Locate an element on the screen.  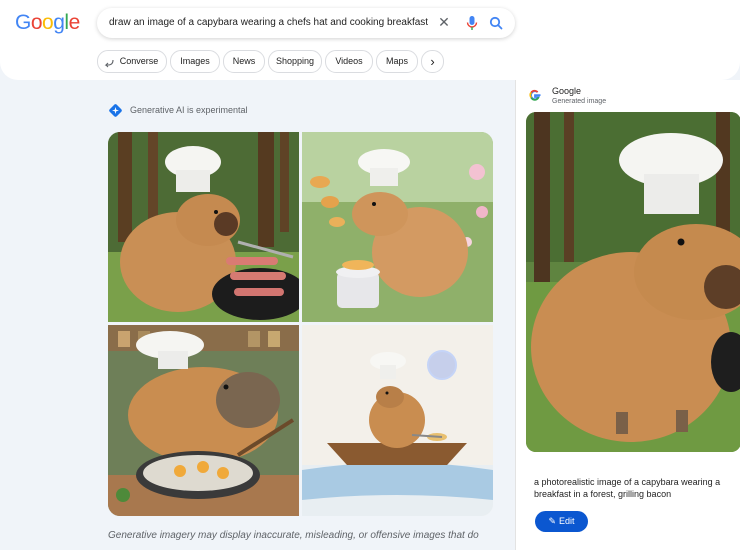
chip-label: Videos is located at coordinates (349, 61).